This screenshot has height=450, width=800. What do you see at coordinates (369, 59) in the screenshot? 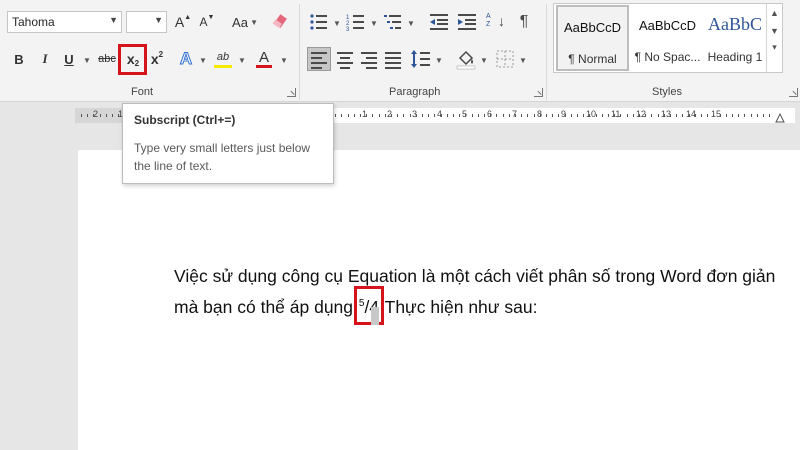
I see `align-right-button` at bounding box center [369, 59].